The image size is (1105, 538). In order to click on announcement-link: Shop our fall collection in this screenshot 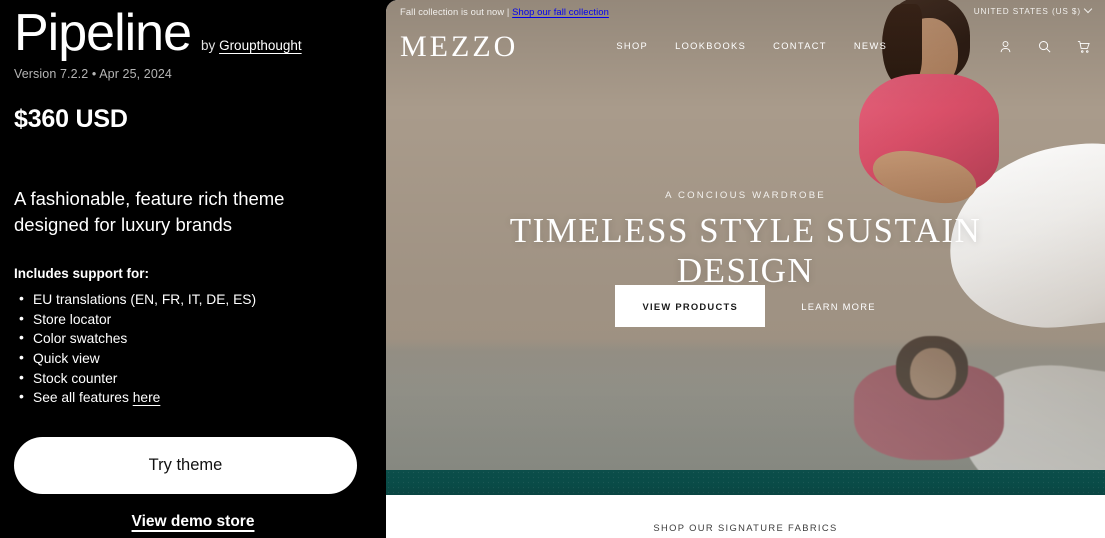, I will do `click(560, 11)`.